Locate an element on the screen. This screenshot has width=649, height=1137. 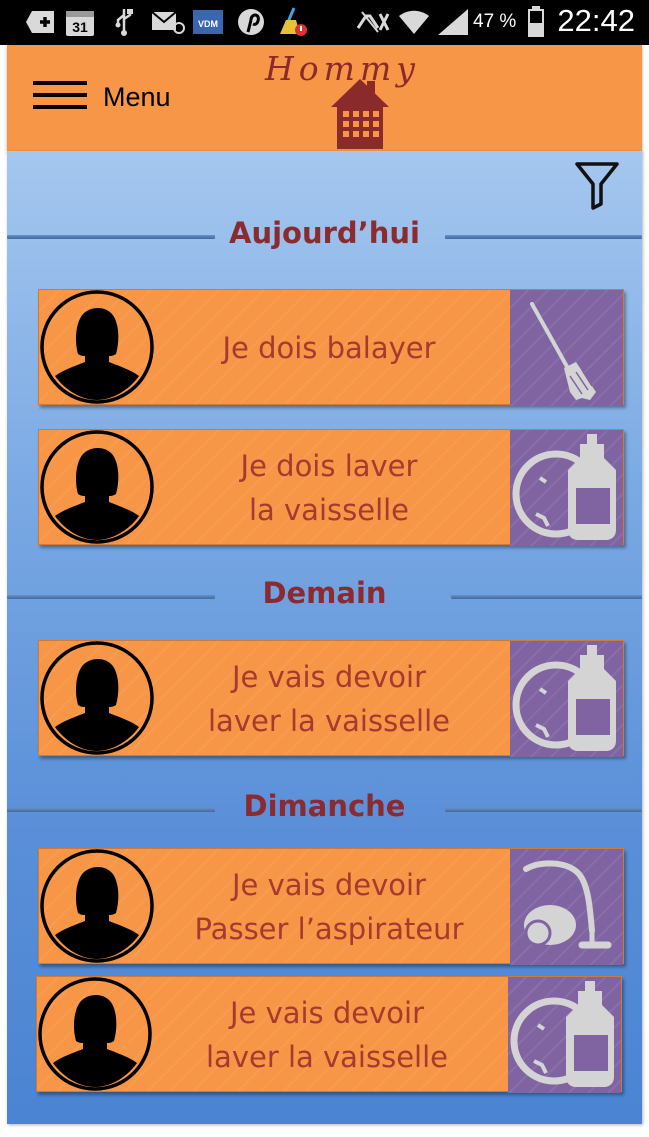
section-header-tomorrow: Demain is located at coordinates (324, 596).